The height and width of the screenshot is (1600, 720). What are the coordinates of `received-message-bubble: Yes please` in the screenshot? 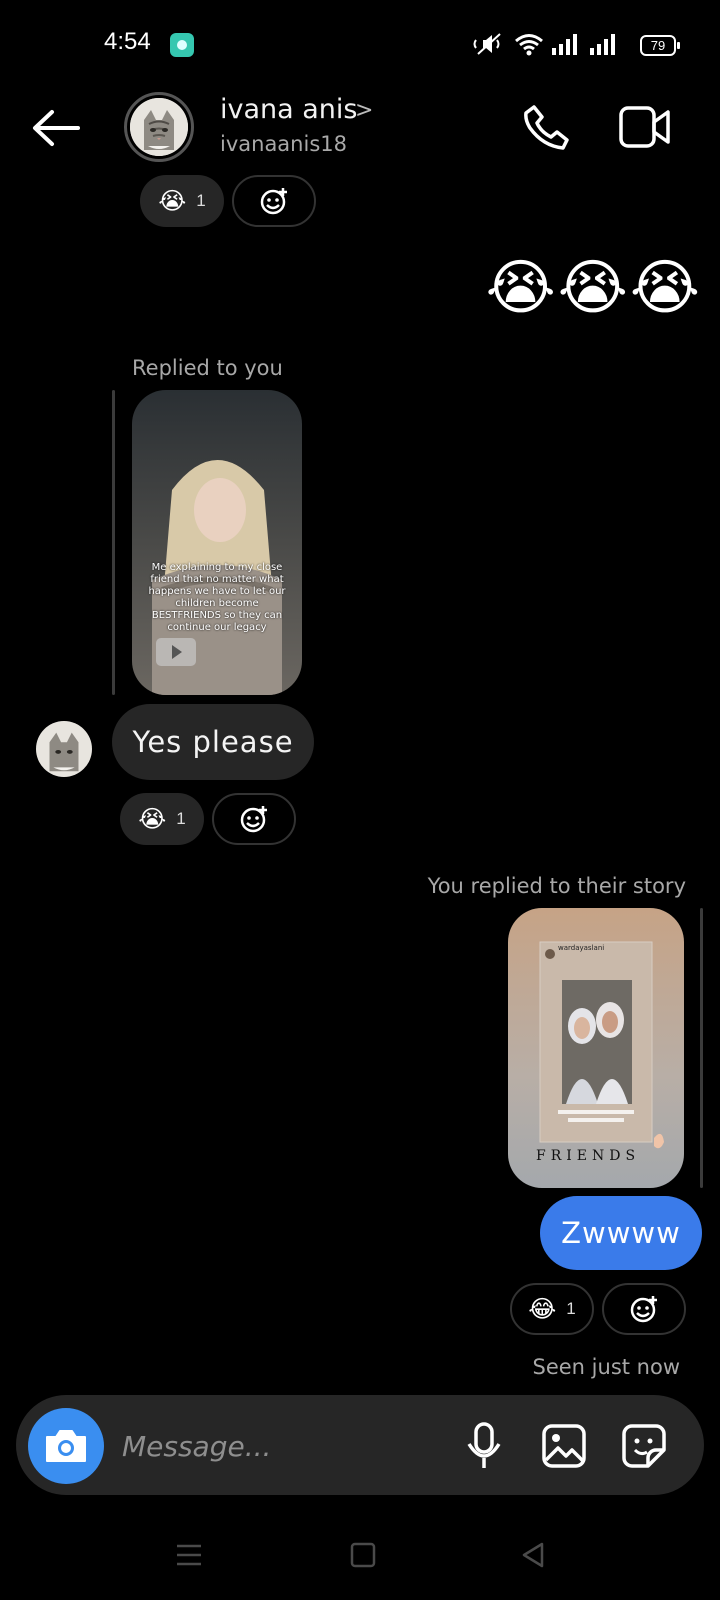 It's located at (213, 742).